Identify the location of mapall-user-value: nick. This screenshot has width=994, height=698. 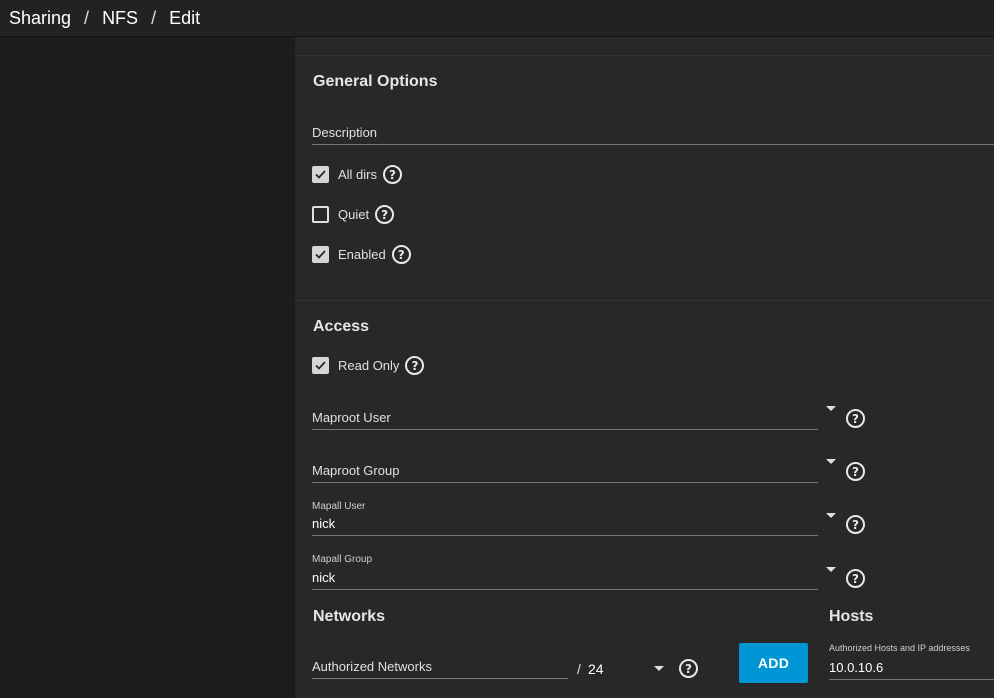
(324, 523).